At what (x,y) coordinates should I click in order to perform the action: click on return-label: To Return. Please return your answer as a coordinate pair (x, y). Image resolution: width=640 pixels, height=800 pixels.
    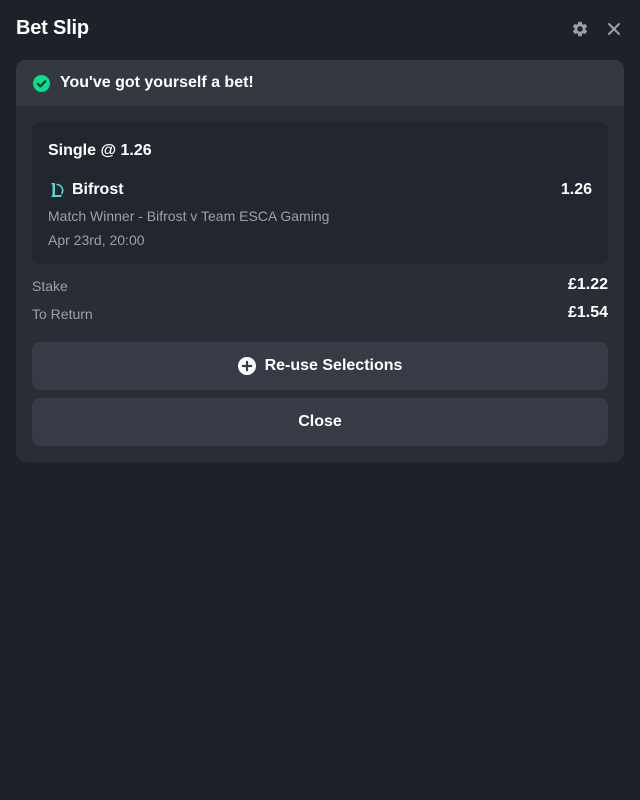
    Looking at the image, I should click on (62, 314).